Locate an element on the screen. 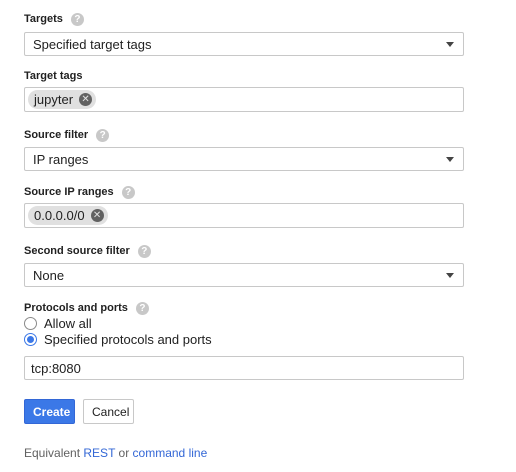 This screenshot has height=472, width=516. protocols-label-text: Protocols and ports is located at coordinates (76, 308).